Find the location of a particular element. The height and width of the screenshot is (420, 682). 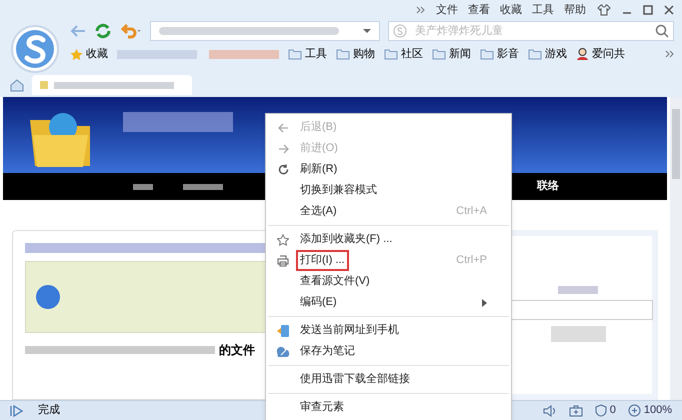

menu-item: 刷新(R) is located at coordinates (319, 169).